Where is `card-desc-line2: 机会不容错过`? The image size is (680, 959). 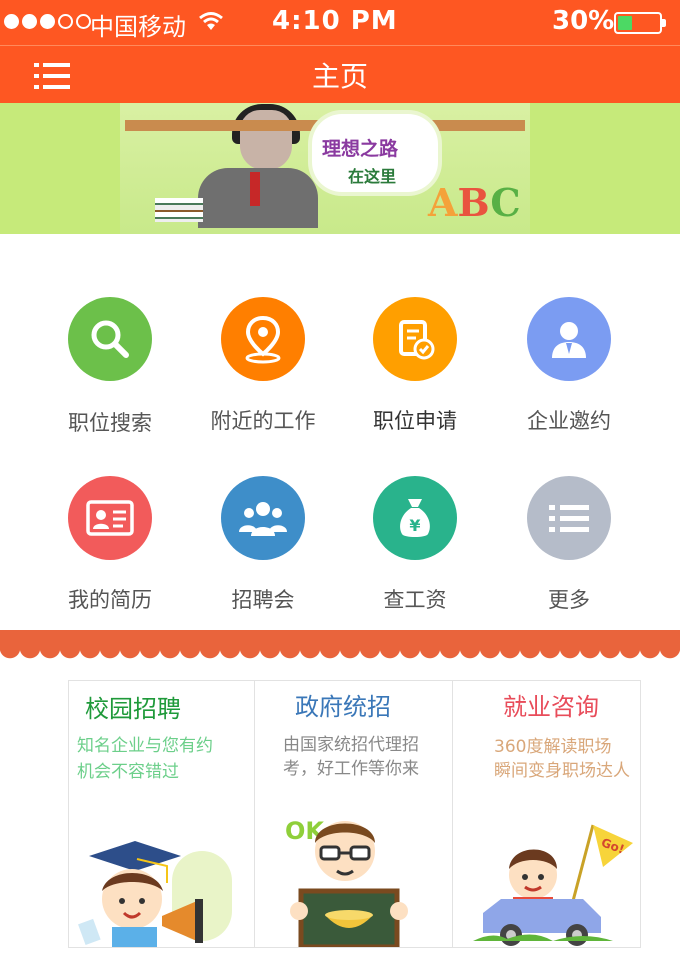
card-desc-line2: 机会不容错过 is located at coordinates (128, 772).